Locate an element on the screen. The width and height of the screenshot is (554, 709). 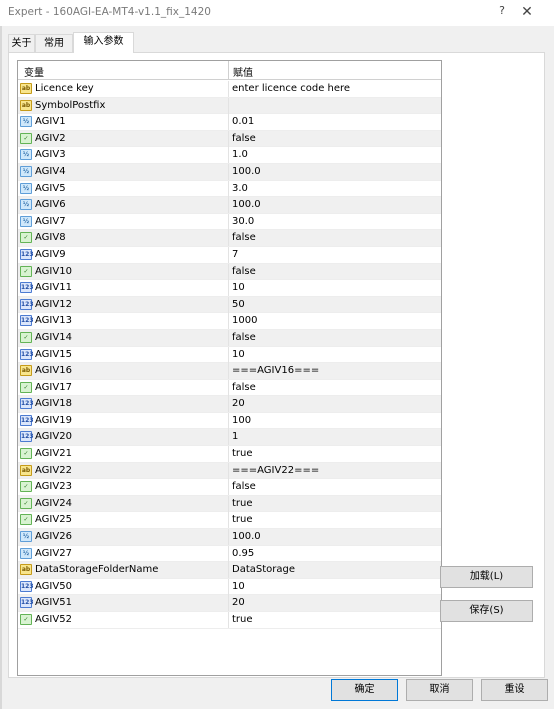
parameter-row: ½ AGIV3 1.0 is located at coordinates (229, 155).